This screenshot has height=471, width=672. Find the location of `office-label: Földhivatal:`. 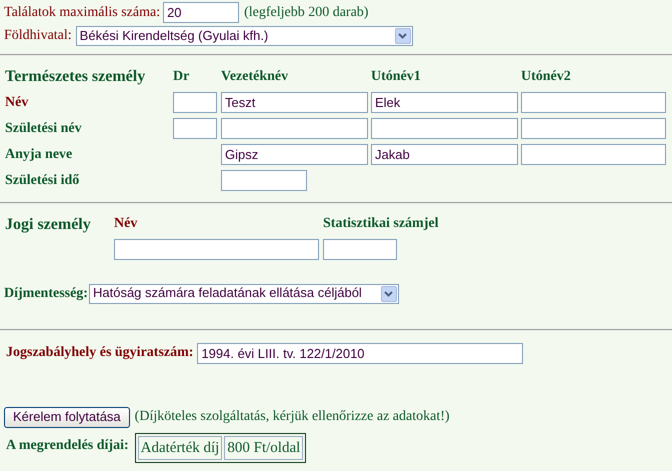

office-label: Földhivatal: is located at coordinates (38, 36).